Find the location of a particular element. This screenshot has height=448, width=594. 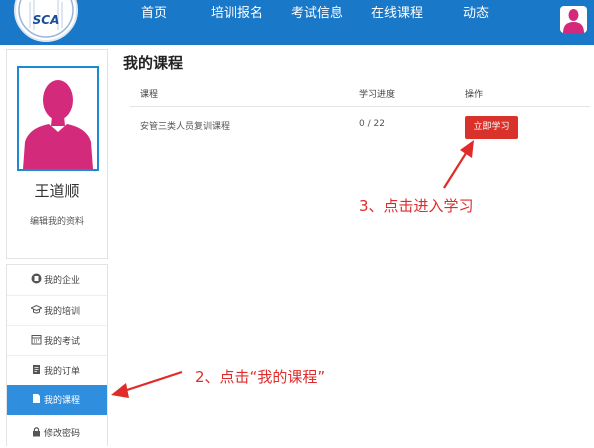

annotation-step3: 3、点击进入学习 is located at coordinates (416, 206).